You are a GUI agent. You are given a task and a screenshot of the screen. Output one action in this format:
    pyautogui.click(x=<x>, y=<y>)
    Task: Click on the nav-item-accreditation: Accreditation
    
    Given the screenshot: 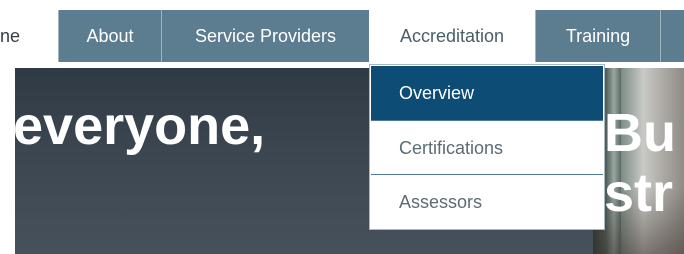 What is the action you would take?
    pyautogui.click(x=452, y=36)
    